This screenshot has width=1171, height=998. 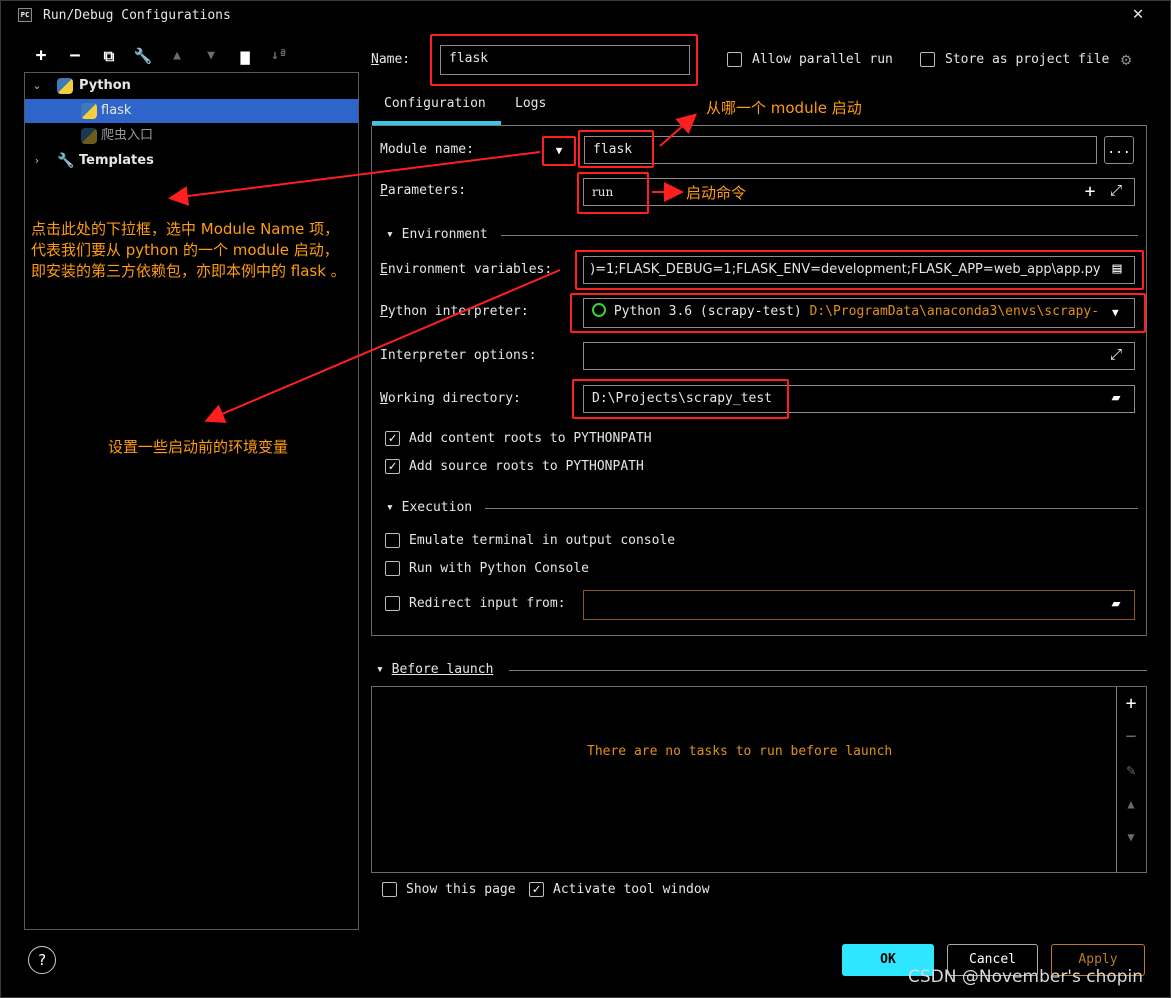 What do you see at coordinates (354, 178) in the screenshot?
I see `arrow-dropdown` at bounding box center [354, 178].